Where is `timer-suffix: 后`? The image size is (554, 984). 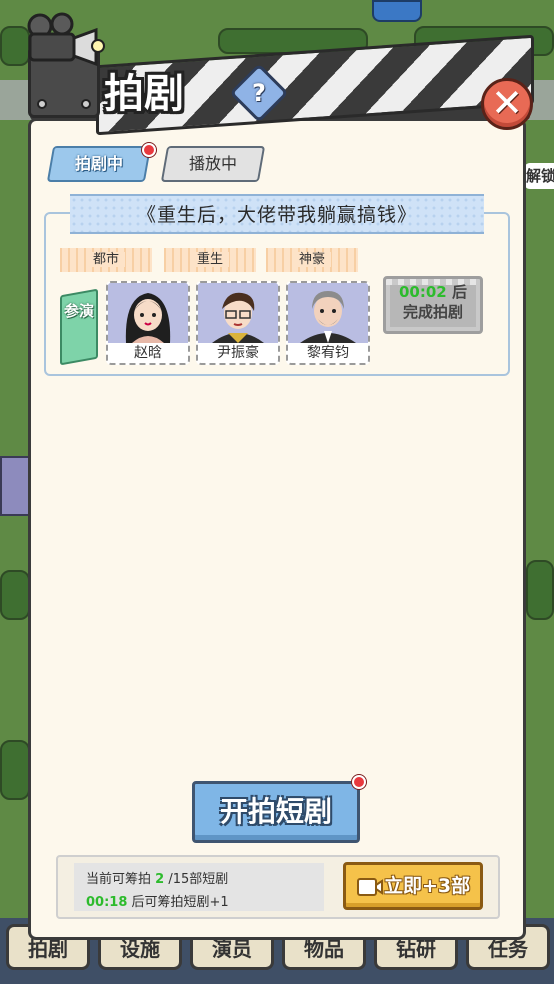
timer-suffix: 后 is located at coordinates (459, 292).